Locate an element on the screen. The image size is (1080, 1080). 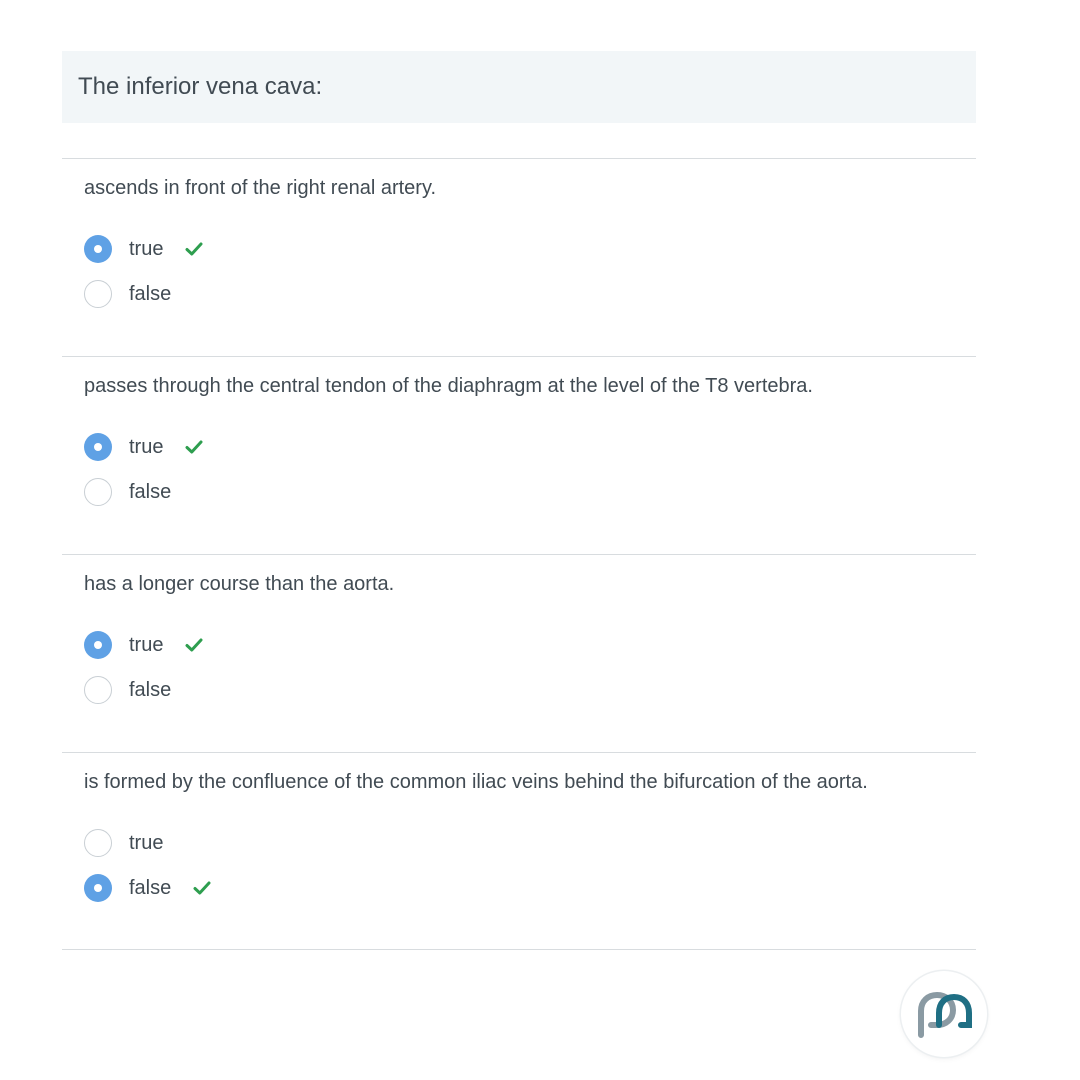
question-header: The inferior vena cava: is located at coordinates (519, 87).